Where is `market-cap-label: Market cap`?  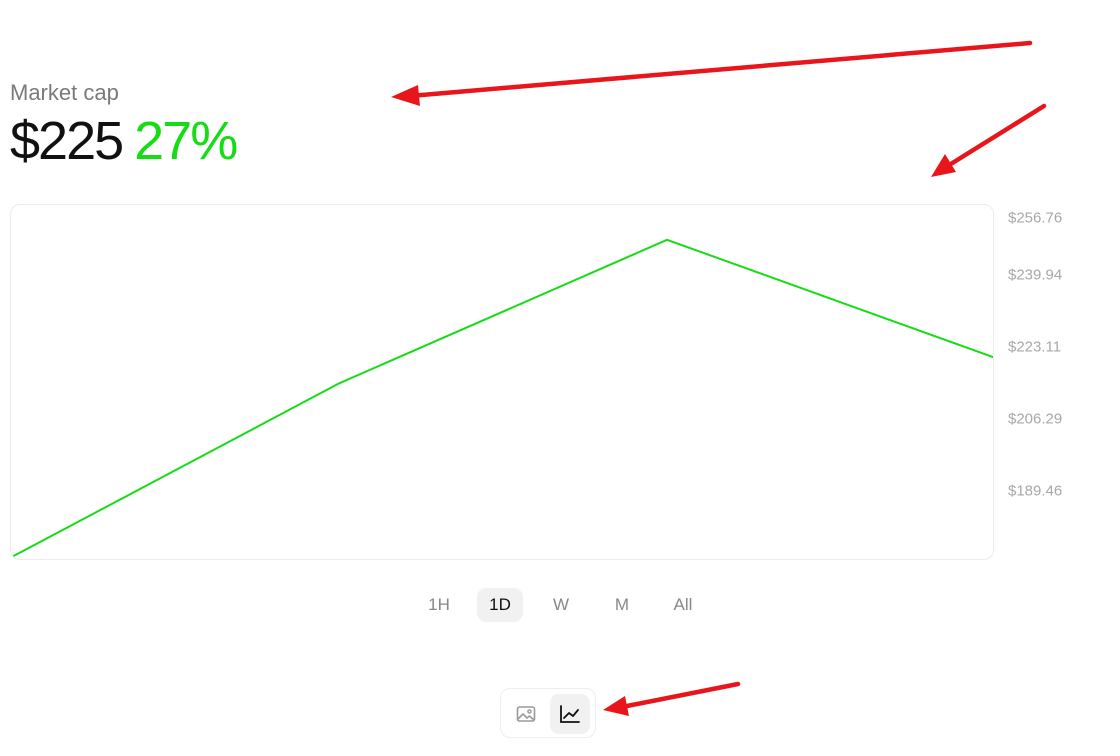
market-cap-label: Market cap is located at coordinates (64, 92).